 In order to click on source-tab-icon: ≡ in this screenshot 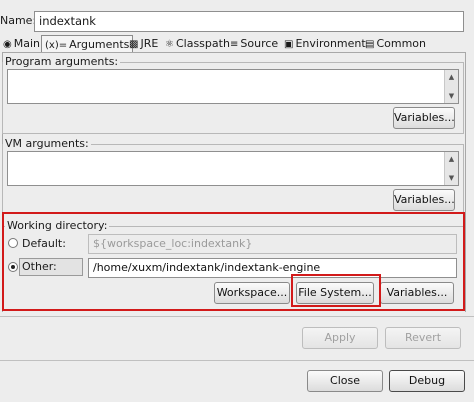, I will do `click(234, 44)`.